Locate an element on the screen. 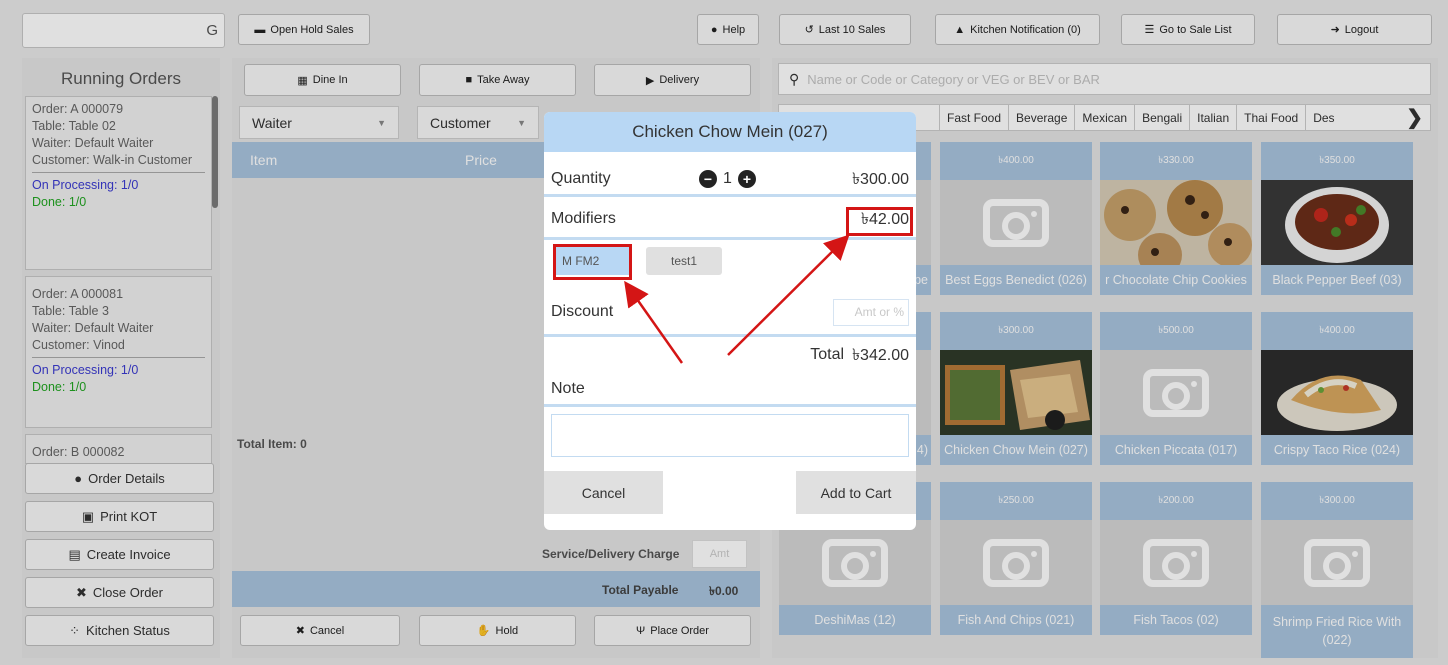  modal-title: Chicken Chow Mein (027) is located at coordinates (730, 132).